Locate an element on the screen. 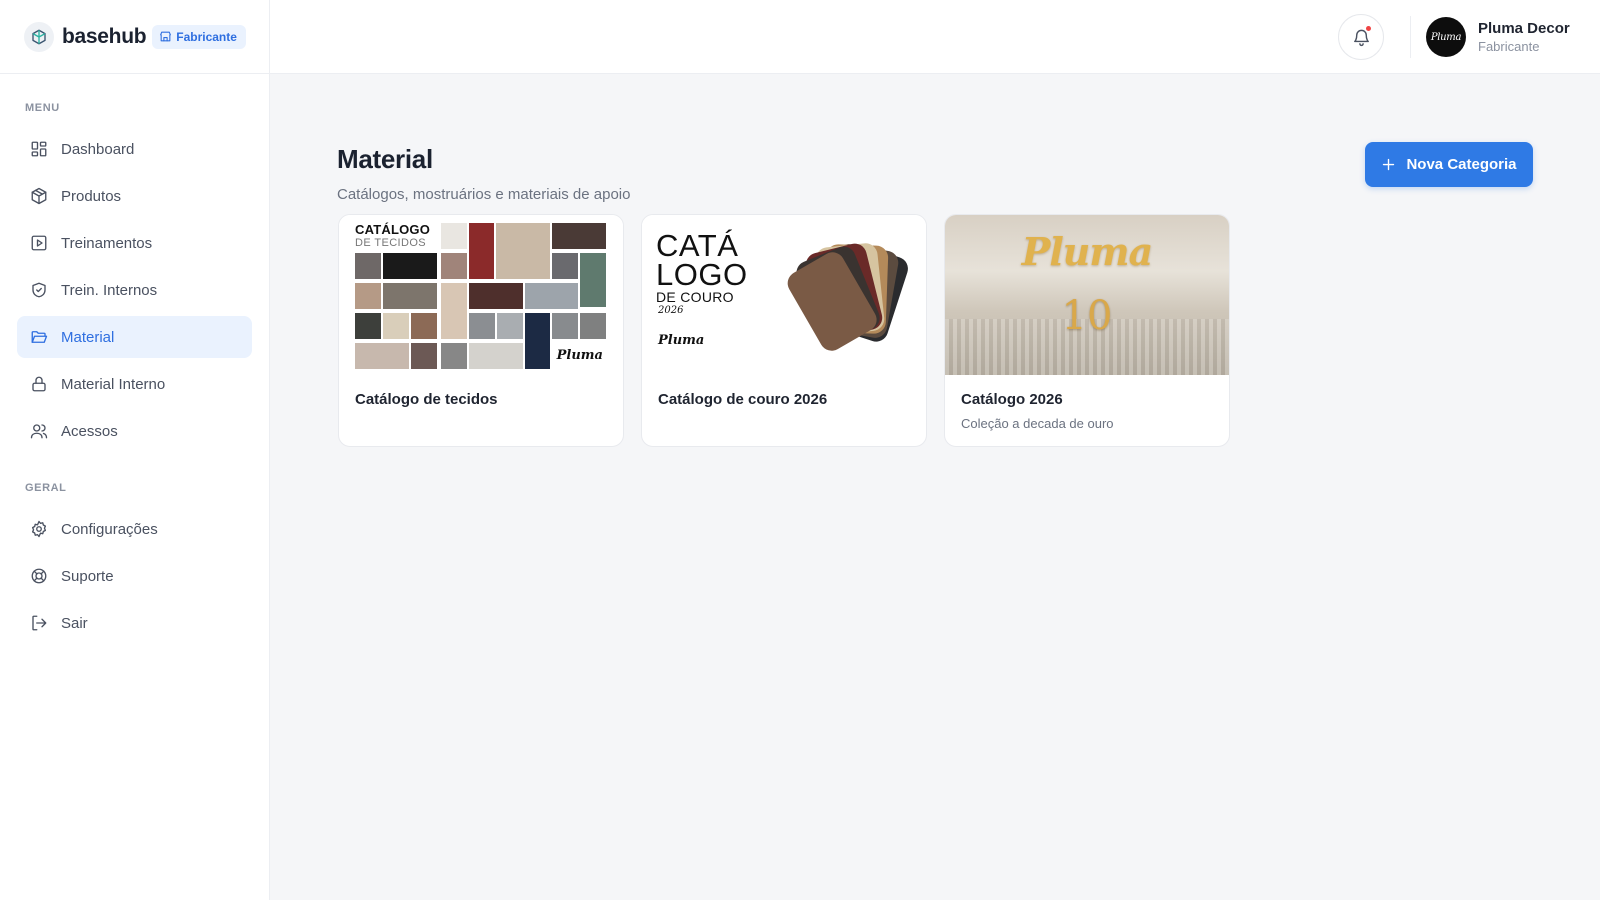 This screenshot has height=900, width=1600. avatar: Pluma is located at coordinates (1446, 37).